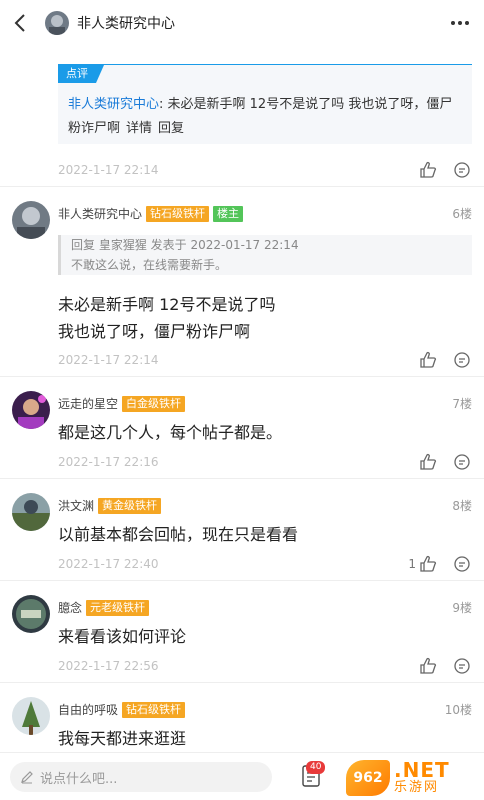 The width and height of the screenshot is (484, 800). I want to click on username: 洪文渊, so click(76, 505).